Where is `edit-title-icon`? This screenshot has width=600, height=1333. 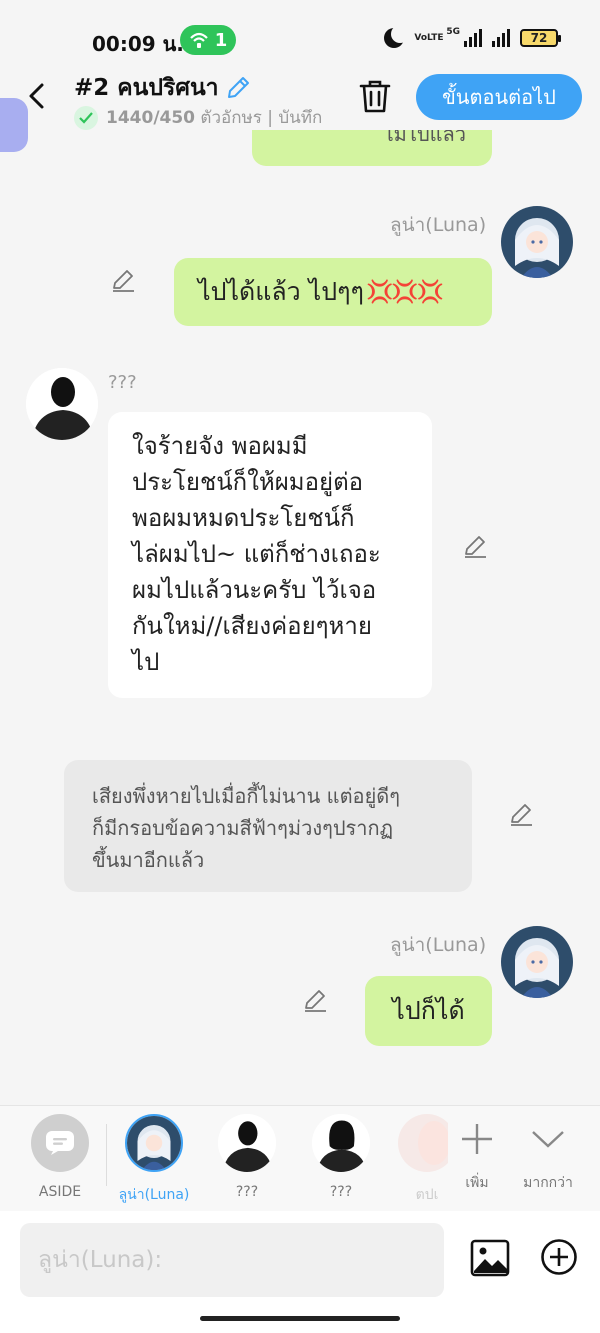 edit-title-icon is located at coordinates (238, 88).